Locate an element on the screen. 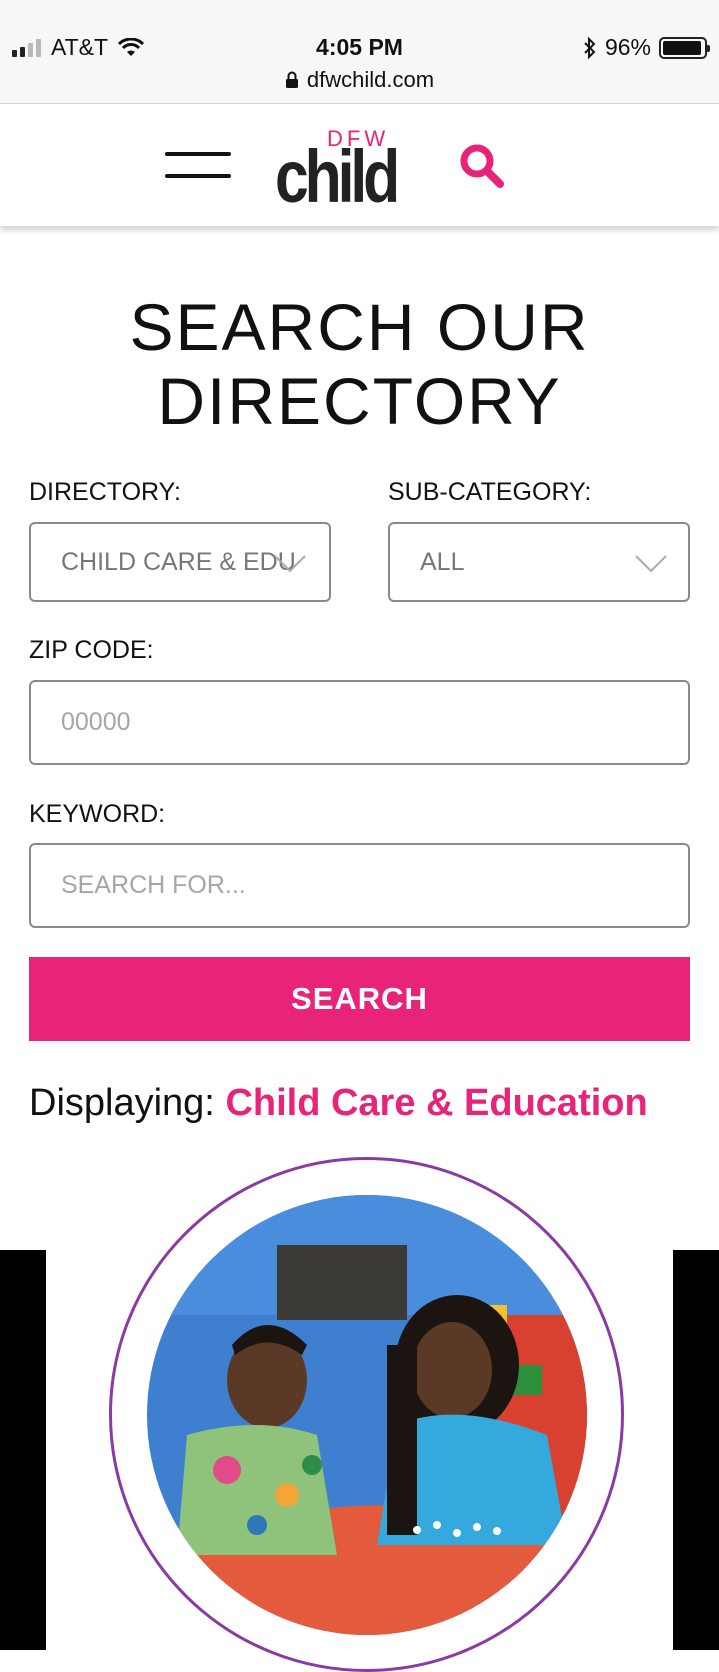 This screenshot has height=1672, width=719. zip-placeholder: 00000 is located at coordinates (96, 722).